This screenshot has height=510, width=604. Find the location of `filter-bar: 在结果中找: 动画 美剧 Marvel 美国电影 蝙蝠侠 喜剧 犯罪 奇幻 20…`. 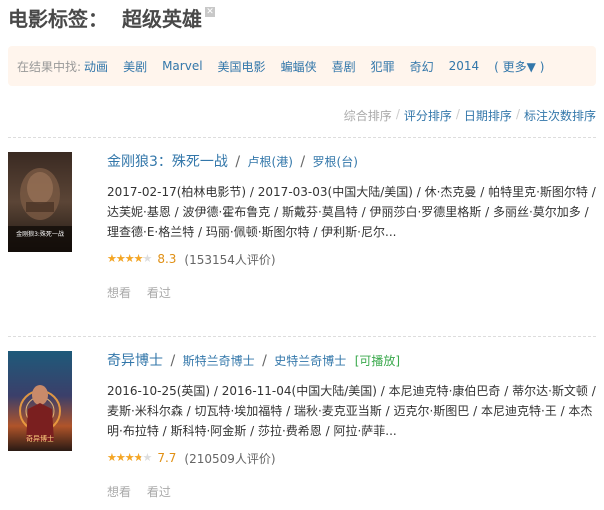

filter-bar: 在结果中找: 动画 美剧 Marvel 美国电影 蝙蝠侠 喜剧 犯罪 奇幻 20… is located at coordinates (302, 66).